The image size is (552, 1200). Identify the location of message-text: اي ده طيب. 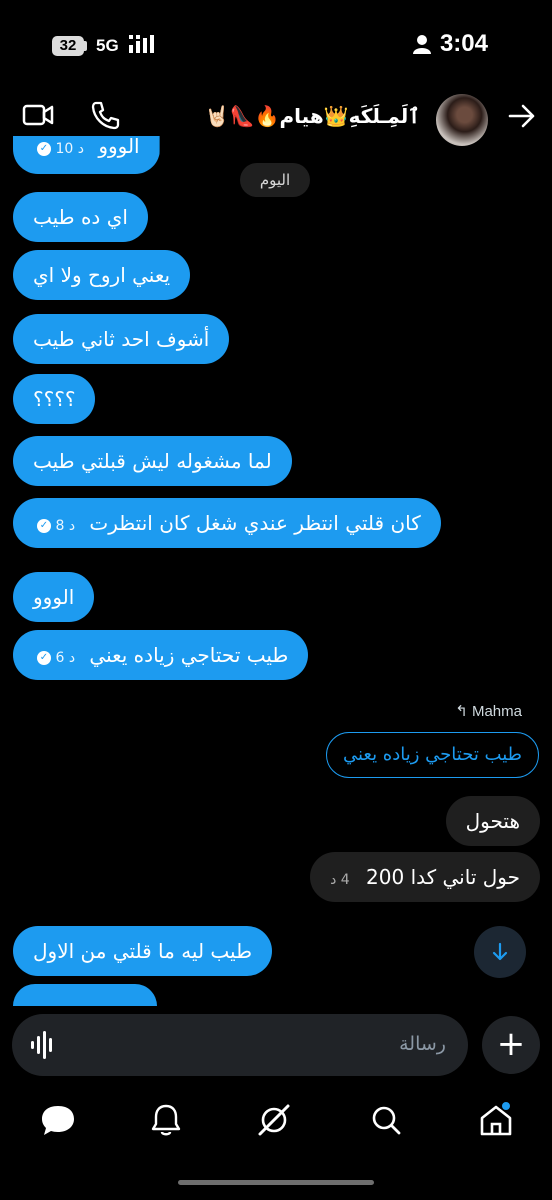
(80, 217).